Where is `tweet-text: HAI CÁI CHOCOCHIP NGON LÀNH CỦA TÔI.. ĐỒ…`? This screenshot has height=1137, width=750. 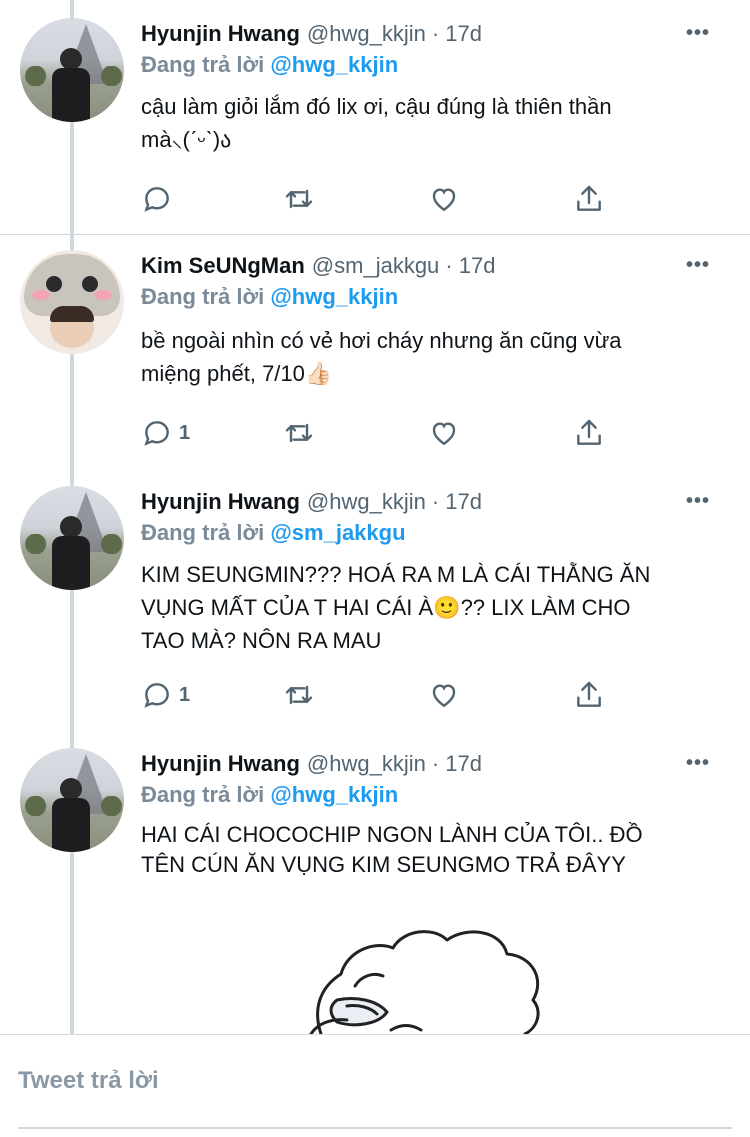 tweet-text: HAI CÁI CHOCOCHIP NGON LÀNH CỦA TÔI.. ĐỒ… is located at coordinates (421, 850).